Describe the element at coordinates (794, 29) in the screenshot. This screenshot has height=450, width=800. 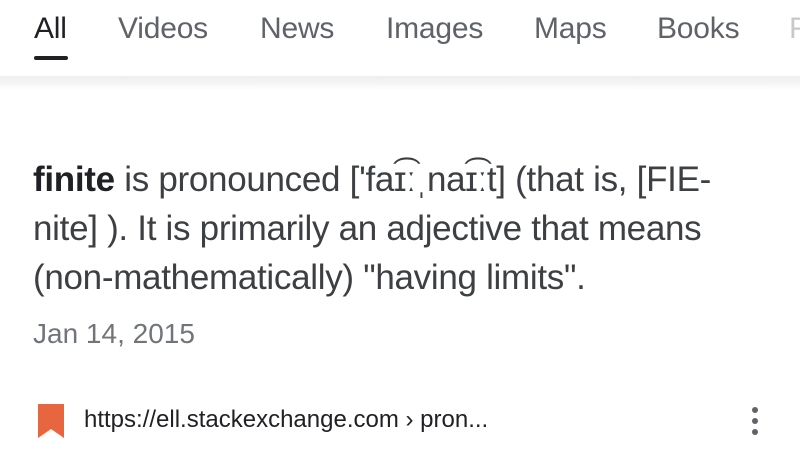
I see `tab-partial: F` at that location.